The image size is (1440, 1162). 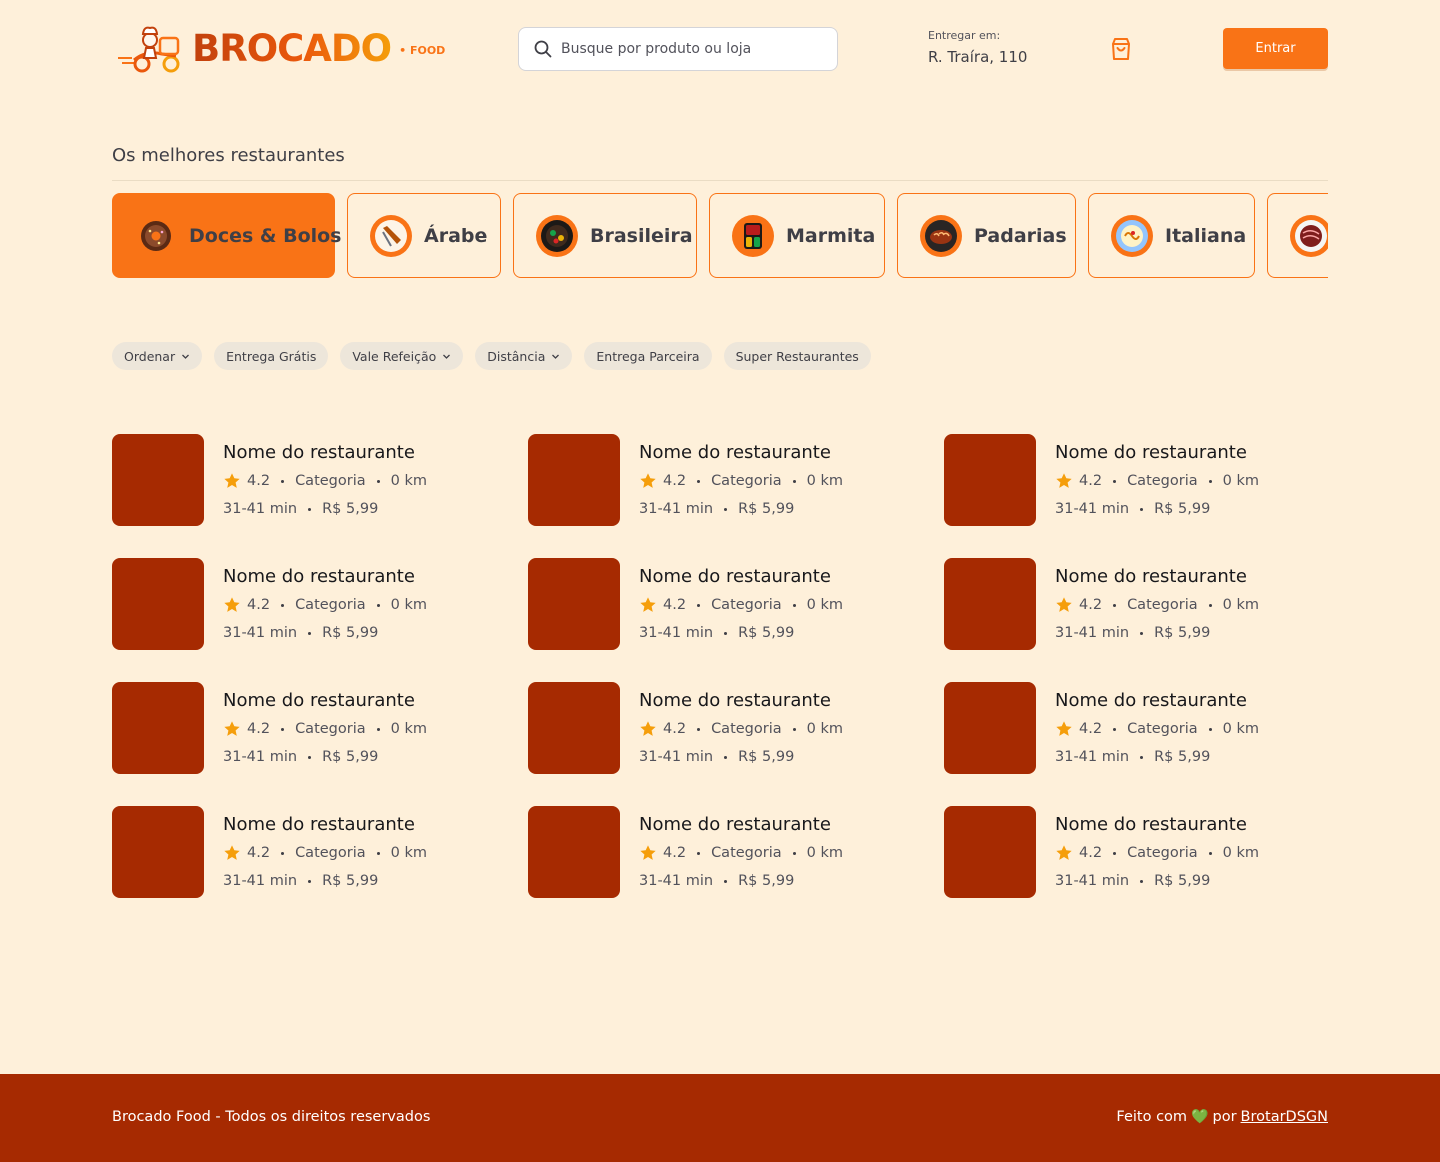 I want to click on search-box, so click(x=678, y=49).